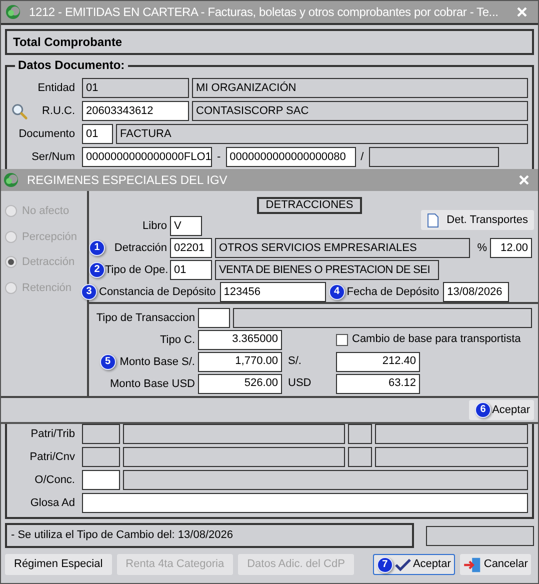 The height and width of the screenshot is (584, 539). What do you see at coordinates (58, 111) in the screenshot?
I see `field-label: R.U.C.` at bounding box center [58, 111].